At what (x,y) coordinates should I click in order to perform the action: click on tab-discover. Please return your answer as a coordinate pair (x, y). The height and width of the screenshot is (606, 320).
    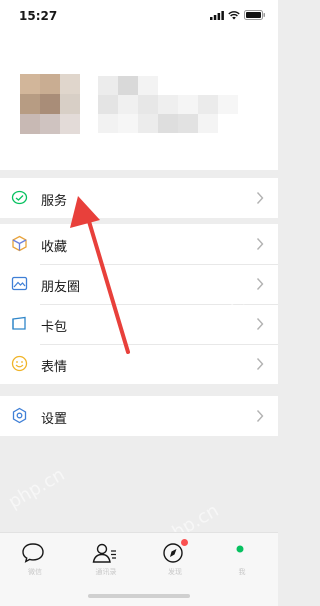
    Looking at the image, I should click on (175, 552).